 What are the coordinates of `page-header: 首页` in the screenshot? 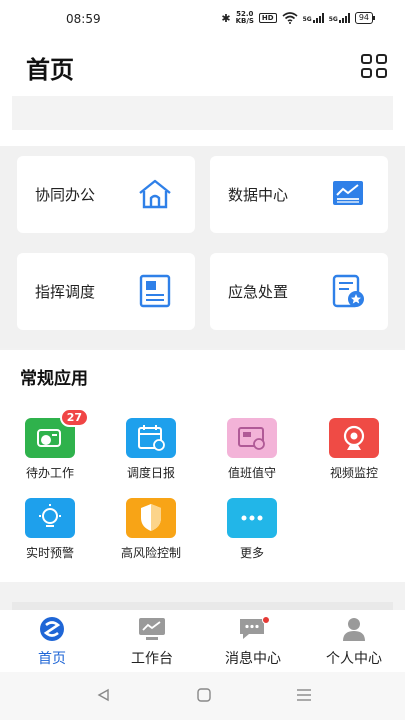 It's located at (202, 67).